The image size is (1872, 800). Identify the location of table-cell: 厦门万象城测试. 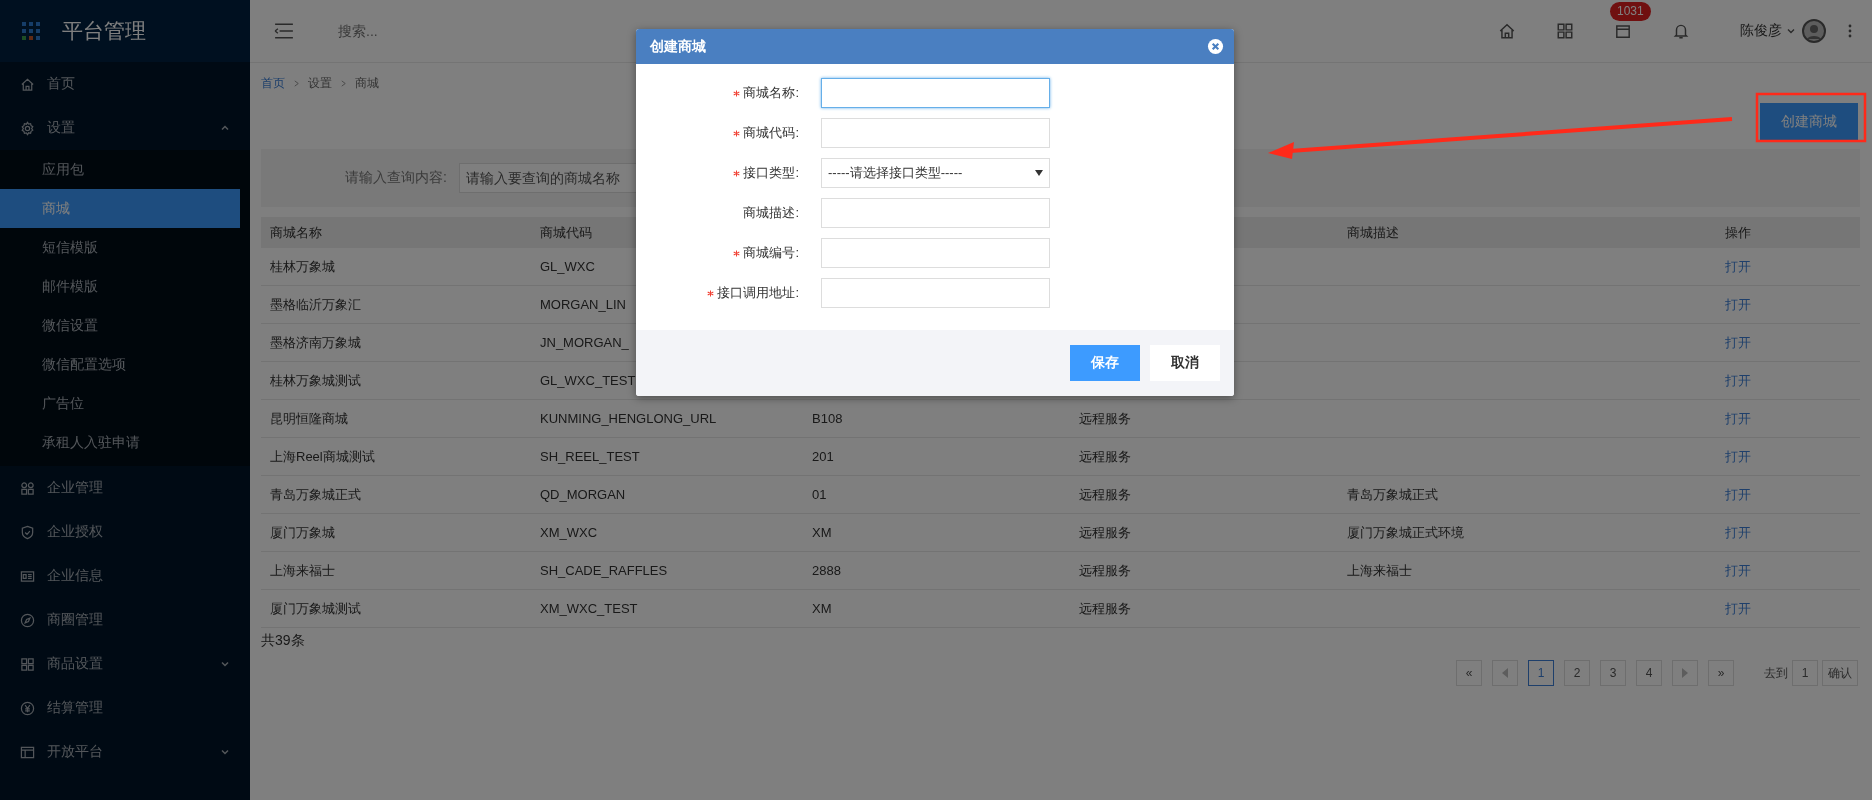
(315, 608).